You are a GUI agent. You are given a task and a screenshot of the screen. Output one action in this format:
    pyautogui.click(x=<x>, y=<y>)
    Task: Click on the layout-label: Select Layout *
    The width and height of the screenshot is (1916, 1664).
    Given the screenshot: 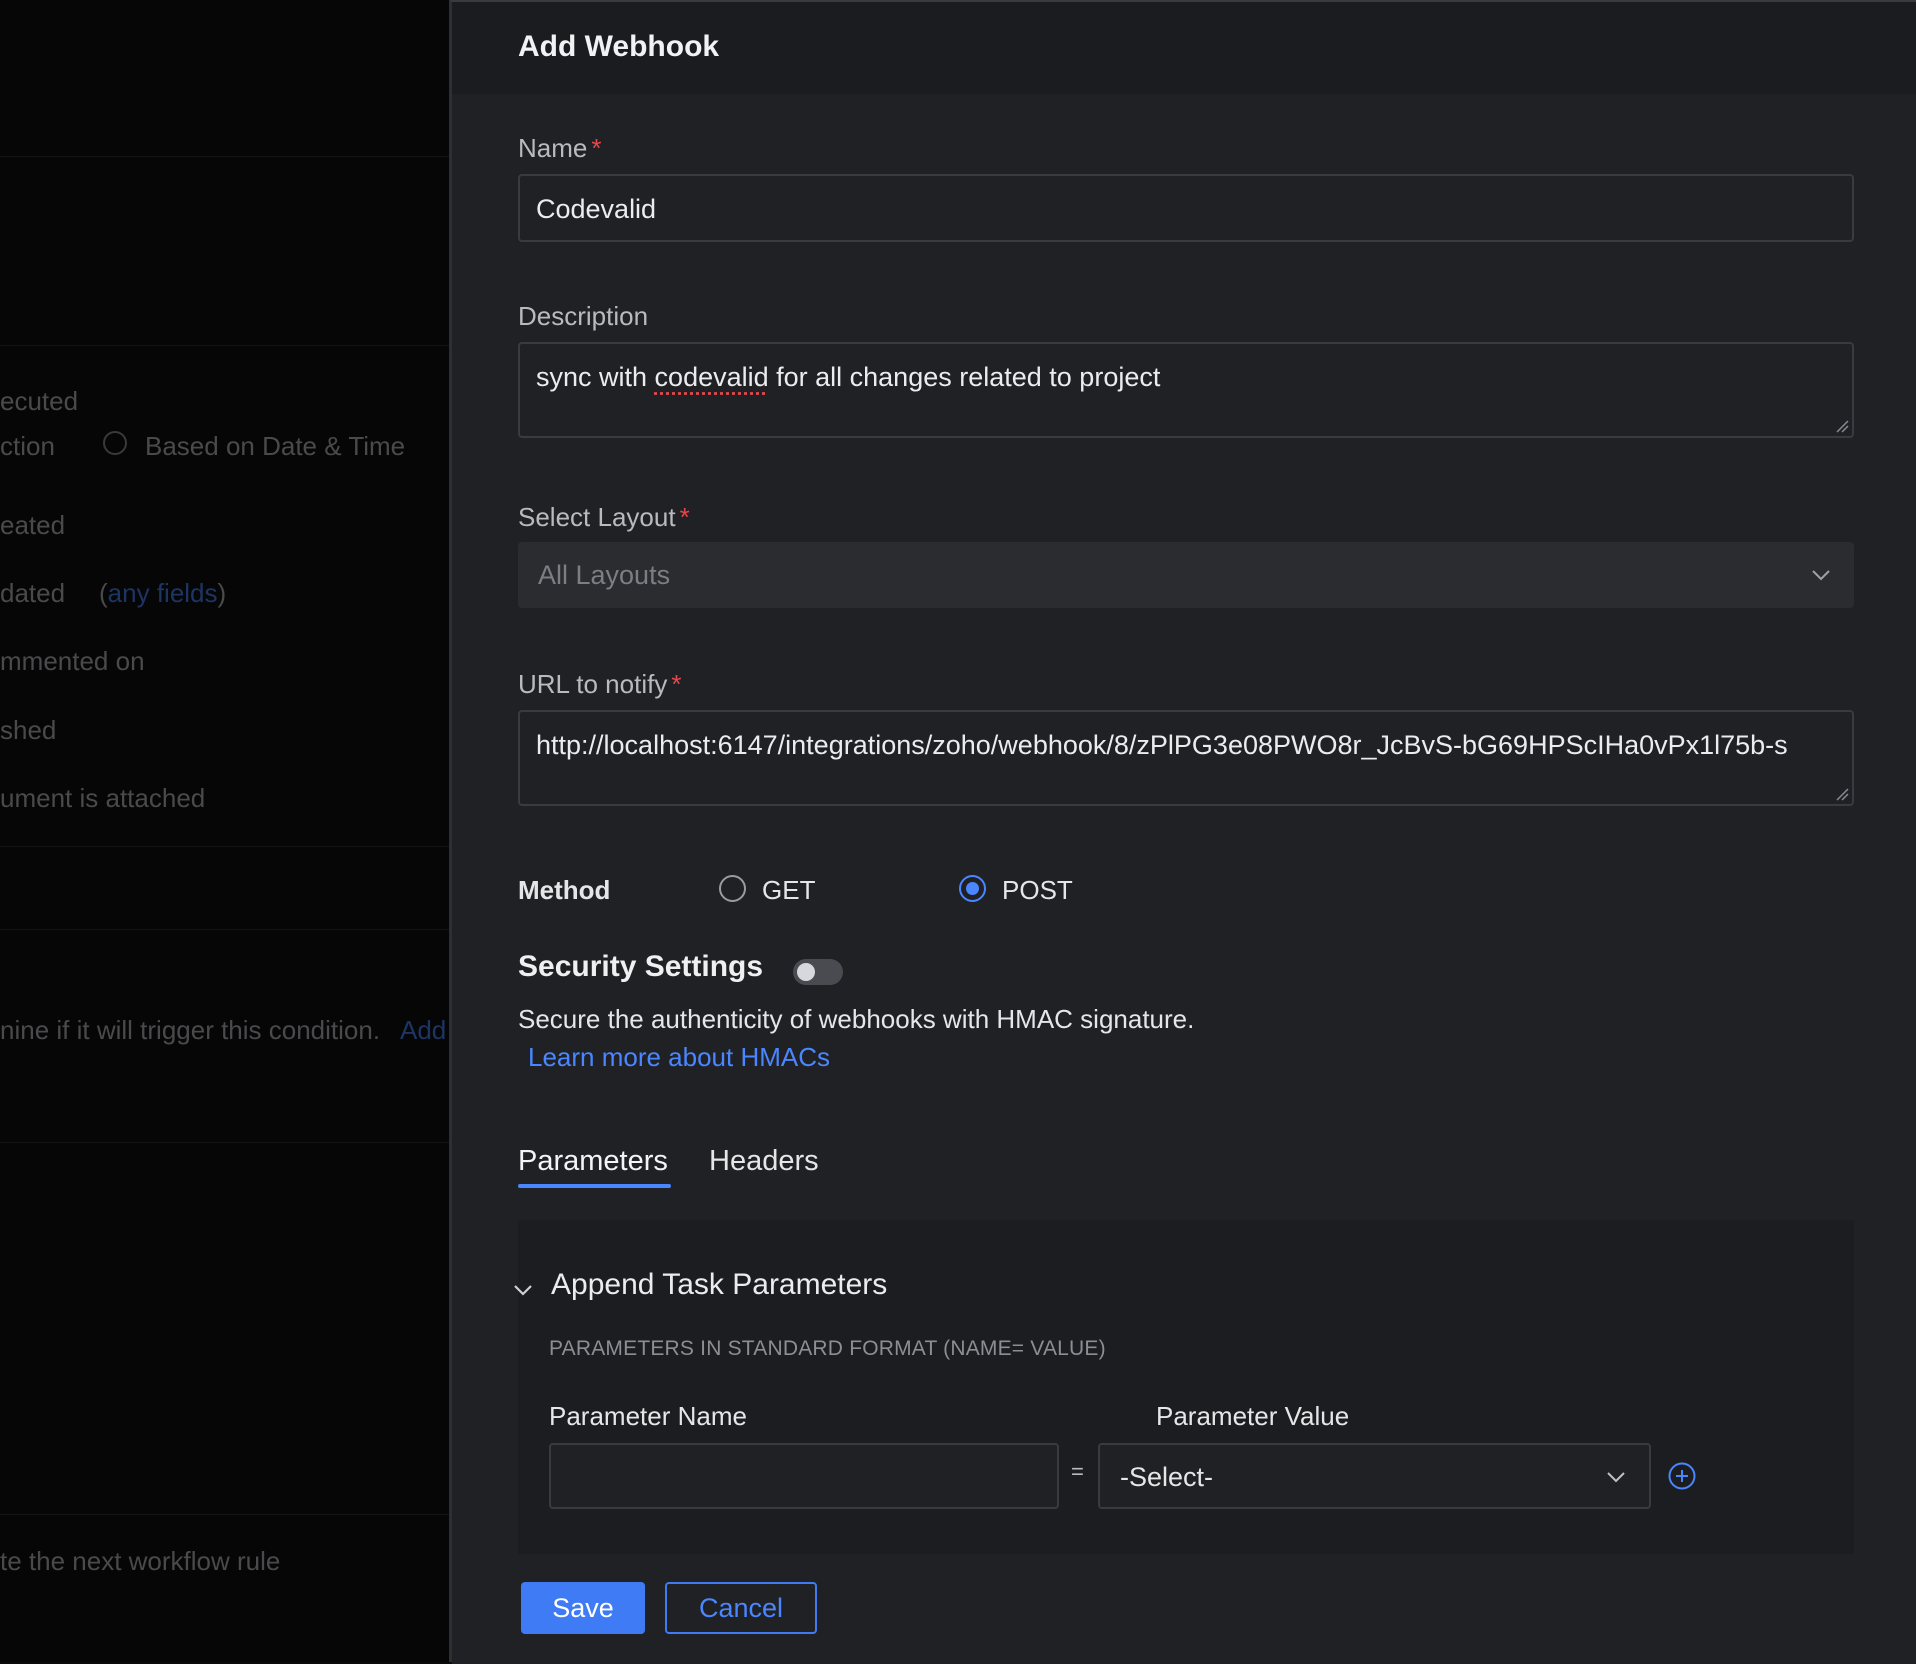 What is the action you would take?
    pyautogui.click(x=604, y=517)
    